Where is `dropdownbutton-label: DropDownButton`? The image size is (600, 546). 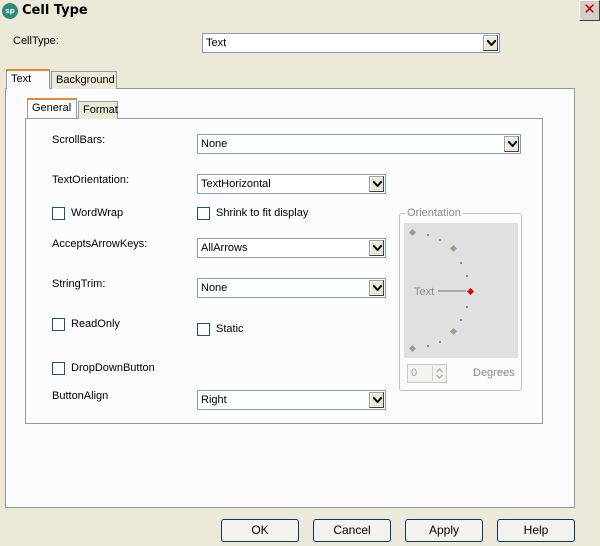 dropdownbutton-label: DropDownButton is located at coordinates (113, 368).